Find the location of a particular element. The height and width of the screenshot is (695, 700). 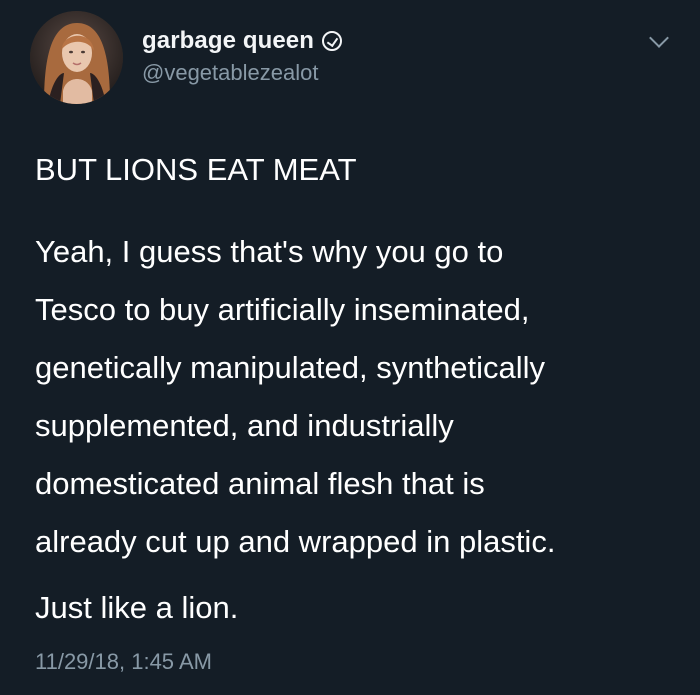

chevron-down-icon is located at coordinates (659, 38).